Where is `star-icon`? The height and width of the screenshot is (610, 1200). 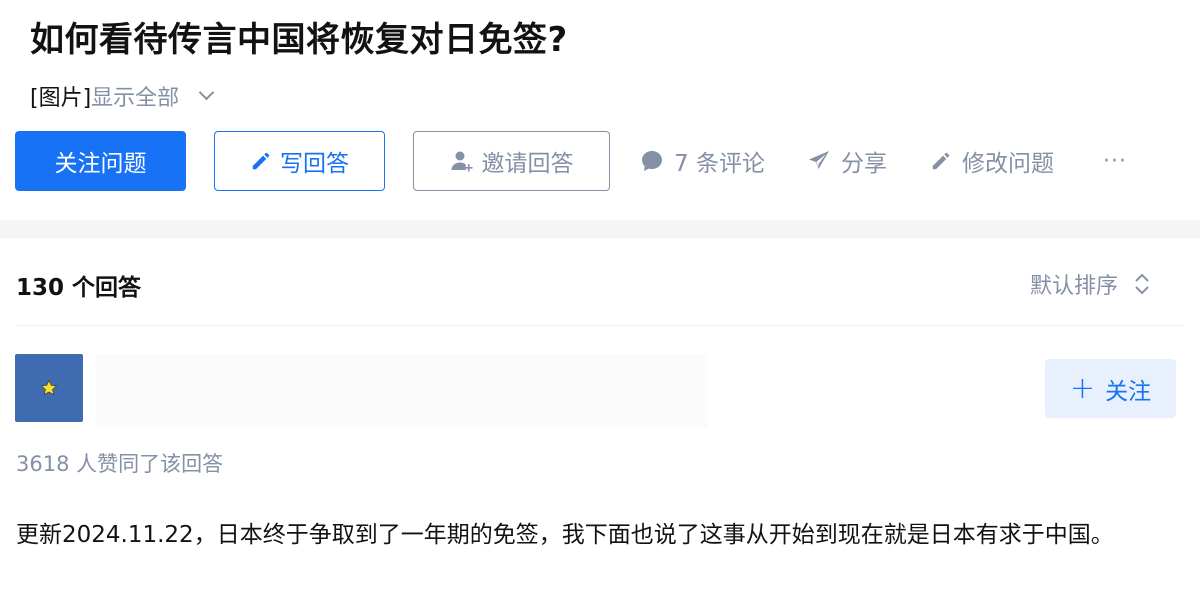 star-icon is located at coordinates (49, 387).